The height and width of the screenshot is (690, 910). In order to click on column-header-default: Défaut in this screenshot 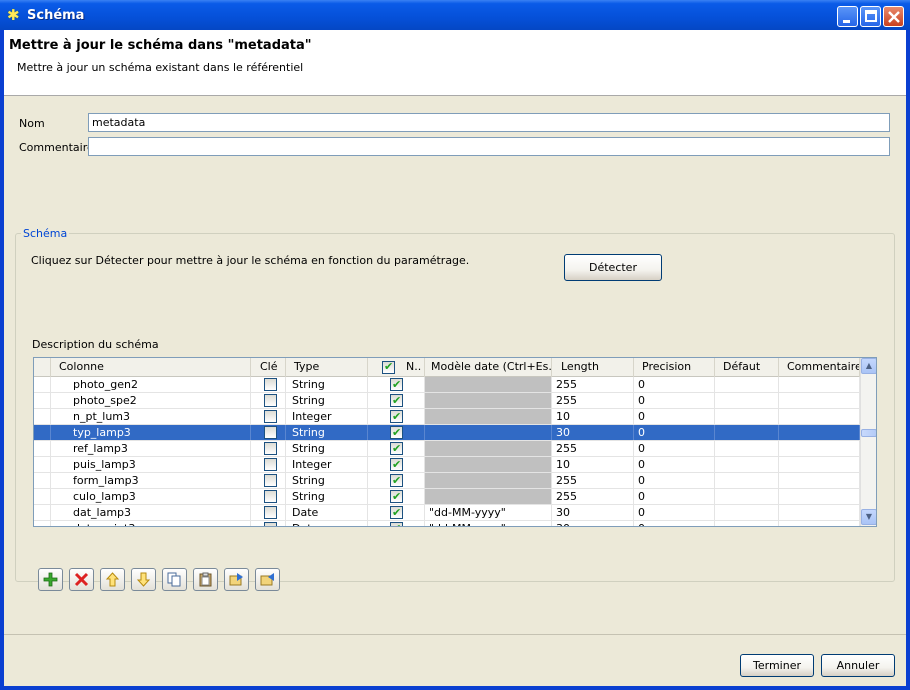, I will do `click(747, 367)`.